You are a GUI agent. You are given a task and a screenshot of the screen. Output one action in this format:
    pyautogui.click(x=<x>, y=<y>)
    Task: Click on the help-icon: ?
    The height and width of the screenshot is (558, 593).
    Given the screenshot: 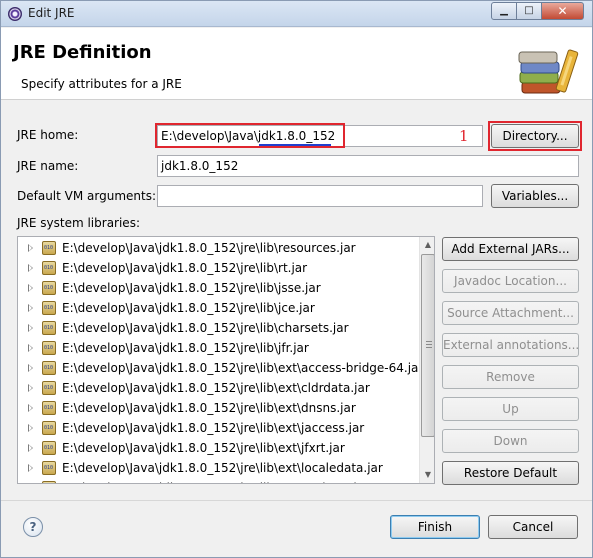 What is the action you would take?
    pyautogui.click(x=33, y=527)
    